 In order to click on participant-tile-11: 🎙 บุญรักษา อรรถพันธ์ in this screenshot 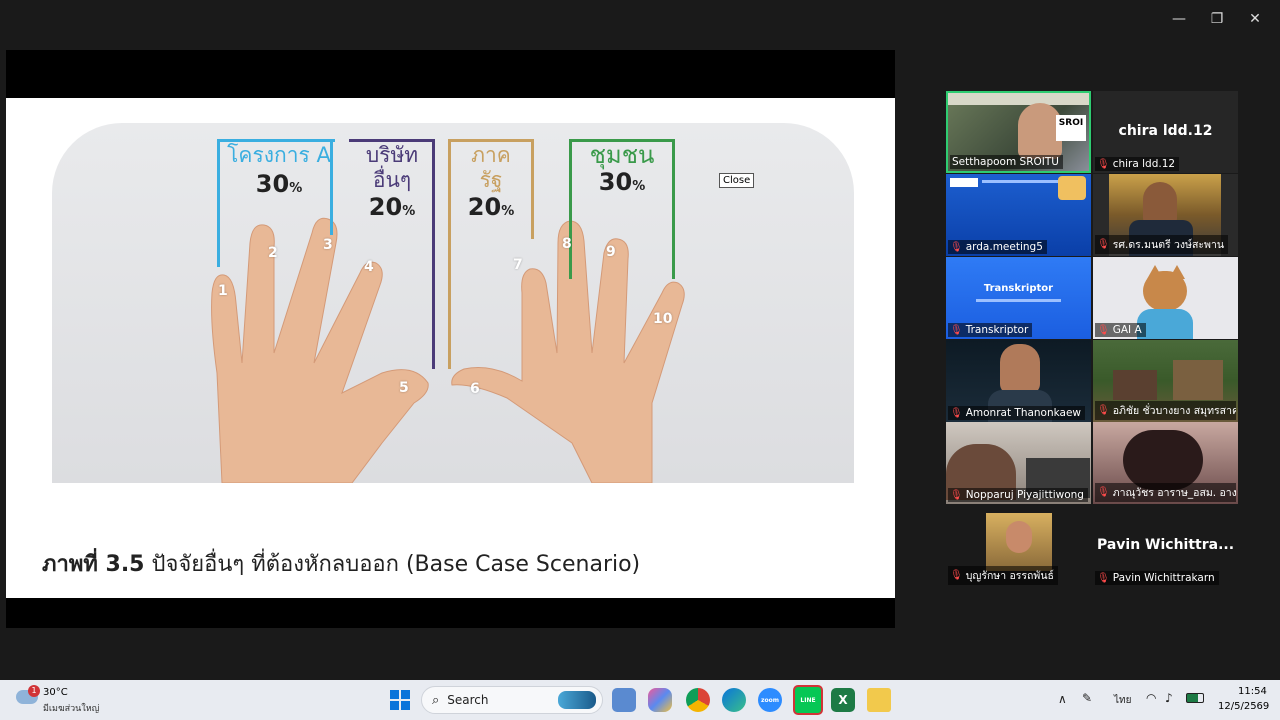, I will do `click(1018, 546)`.